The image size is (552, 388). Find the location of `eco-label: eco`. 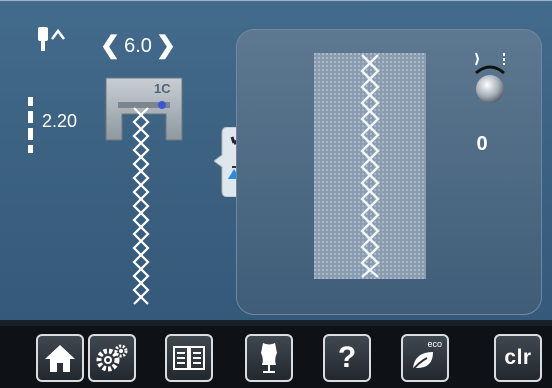

eco-label: eco is located at coordinates (434, 344).